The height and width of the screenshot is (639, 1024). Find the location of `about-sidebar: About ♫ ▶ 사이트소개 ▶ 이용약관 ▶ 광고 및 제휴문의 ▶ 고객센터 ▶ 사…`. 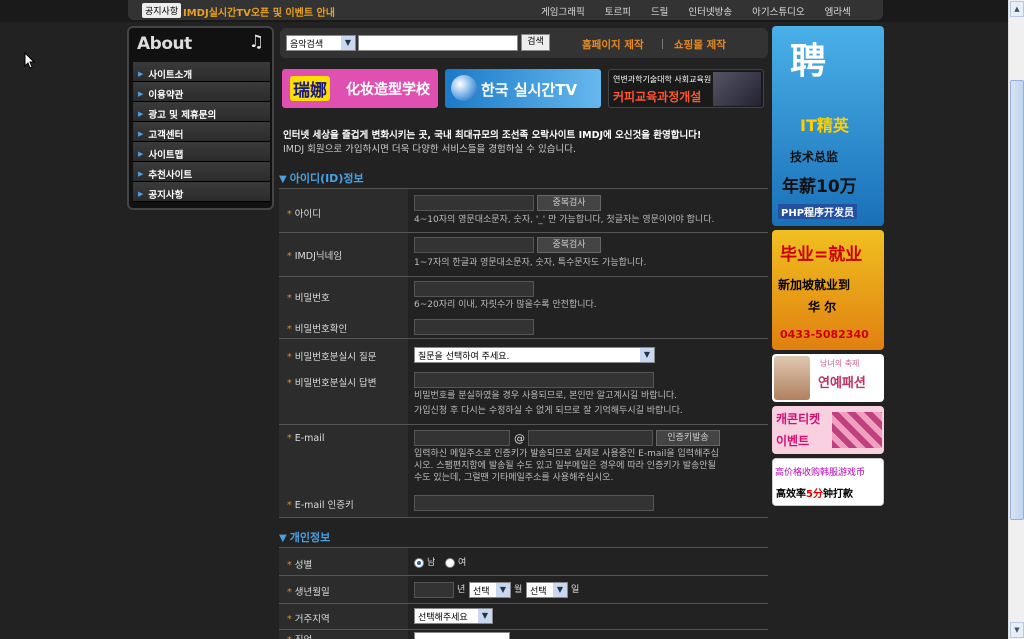

about-sidebar: About ♫ ▶ 사이트소개 ▶ 이용약관 ▶ 광고 및 제휴문의 ▶ 고객센터 ▶ 사… is located at coordinates (200, 118).